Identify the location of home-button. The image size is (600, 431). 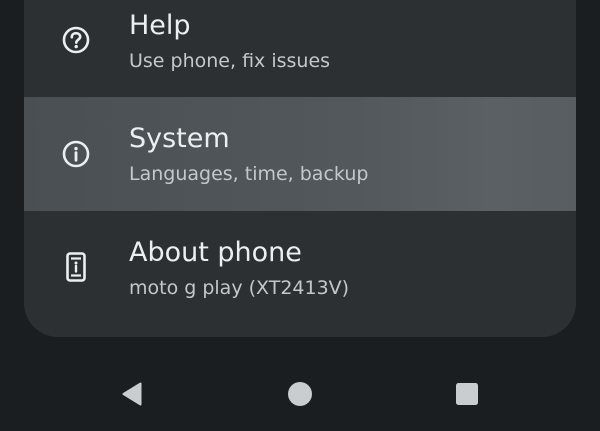
(300, 396).